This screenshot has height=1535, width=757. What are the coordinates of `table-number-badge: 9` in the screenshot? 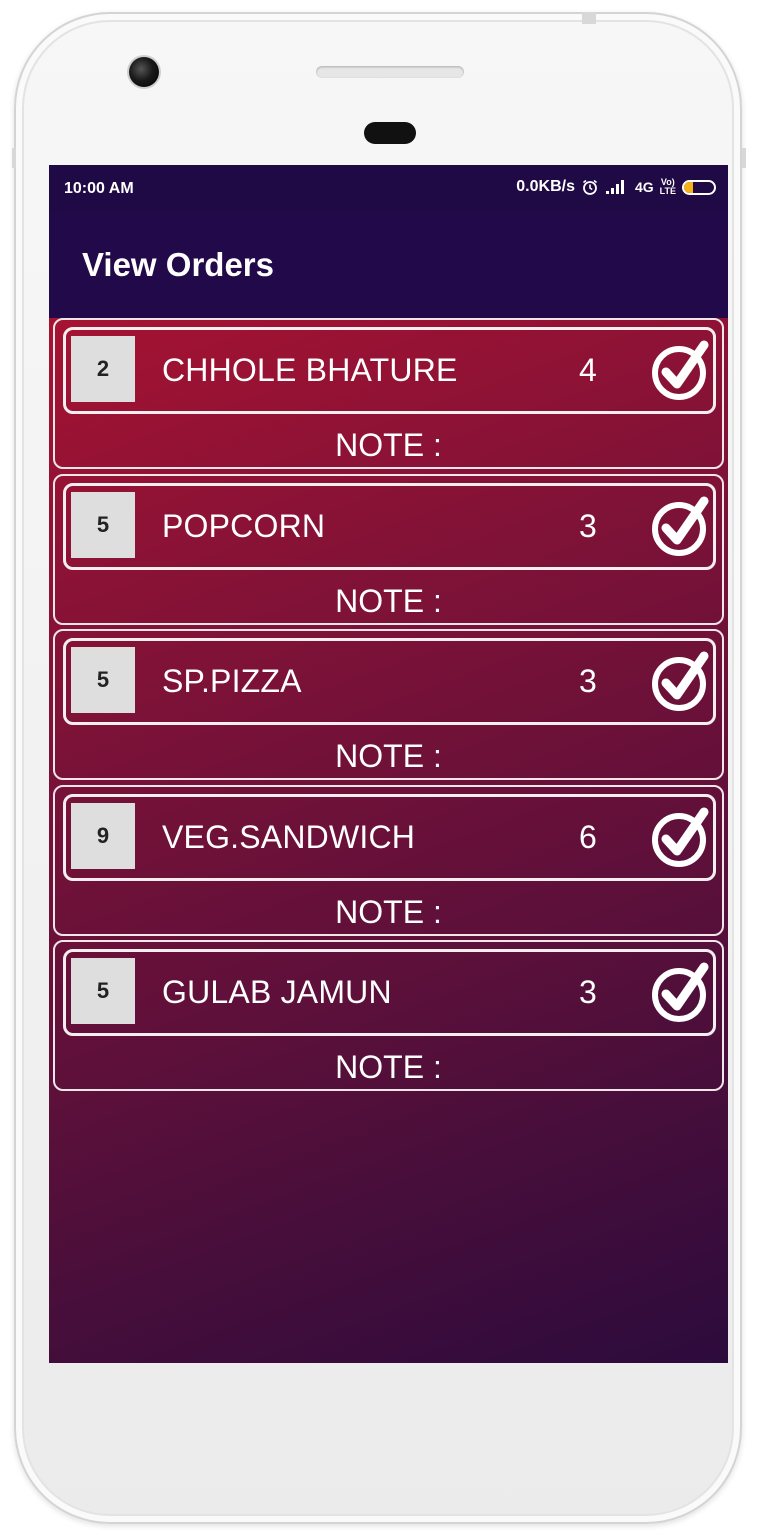 It's located at (103, 835).